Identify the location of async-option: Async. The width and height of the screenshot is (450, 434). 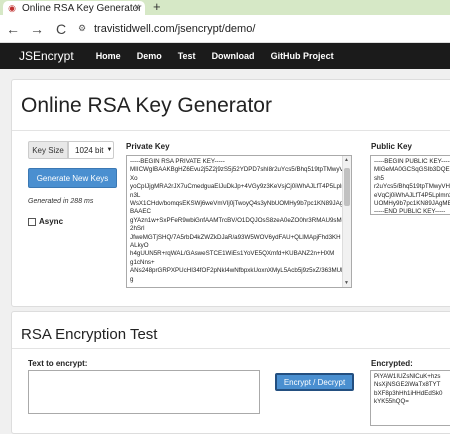
(45, 221).